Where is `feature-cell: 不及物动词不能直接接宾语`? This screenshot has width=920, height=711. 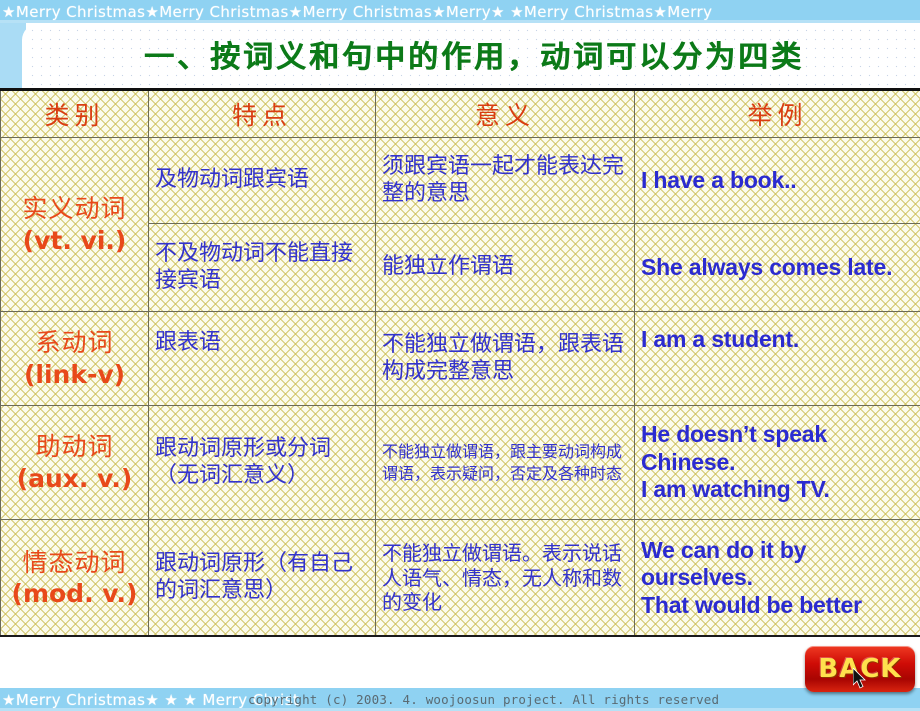
feature-cell: 不及物动词不能直接接宾语 is located at coordinates (262, 267).